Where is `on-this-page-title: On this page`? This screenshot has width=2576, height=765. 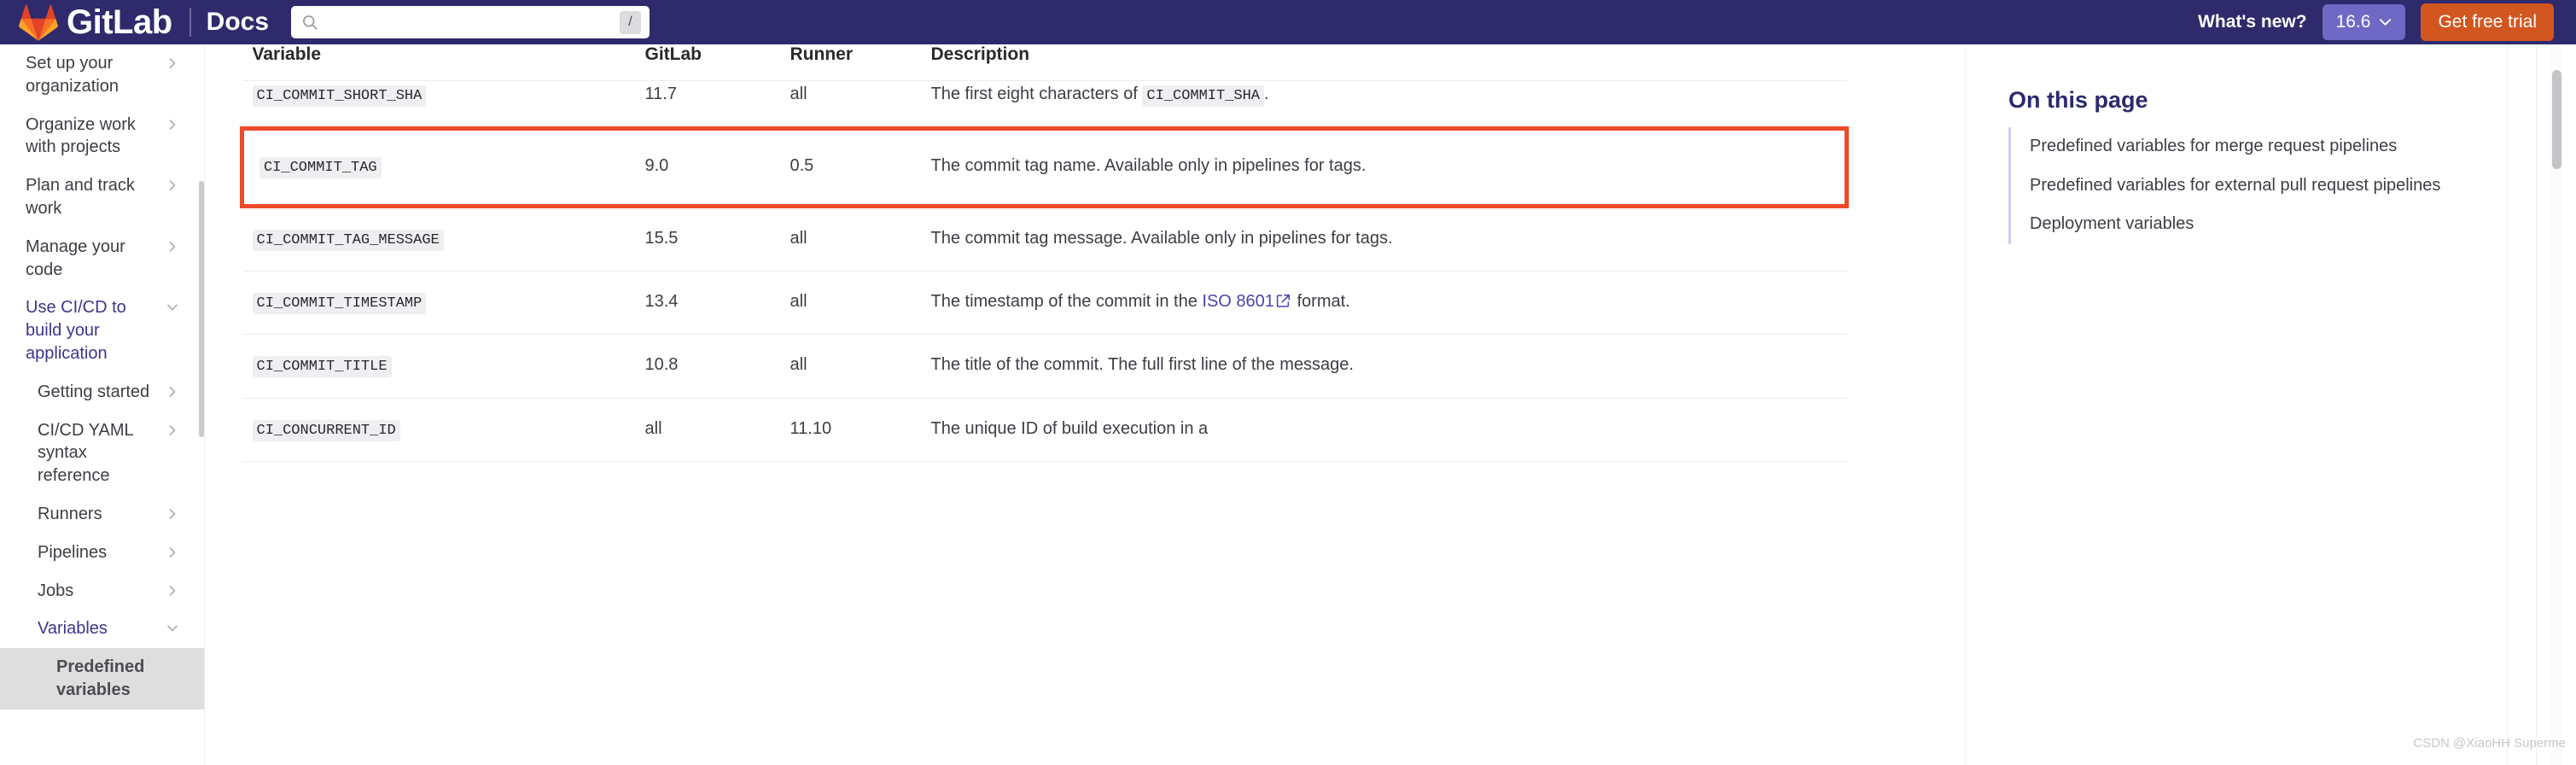 on-this-page-title: On this page is located at coordinates (2078, 100).